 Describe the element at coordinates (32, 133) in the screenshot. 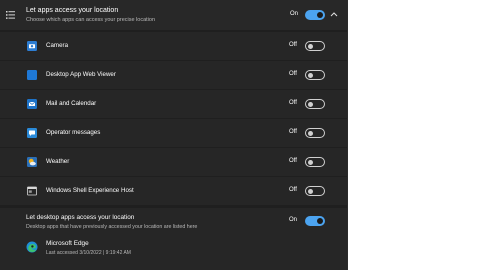

I see `message-icon` at that location.